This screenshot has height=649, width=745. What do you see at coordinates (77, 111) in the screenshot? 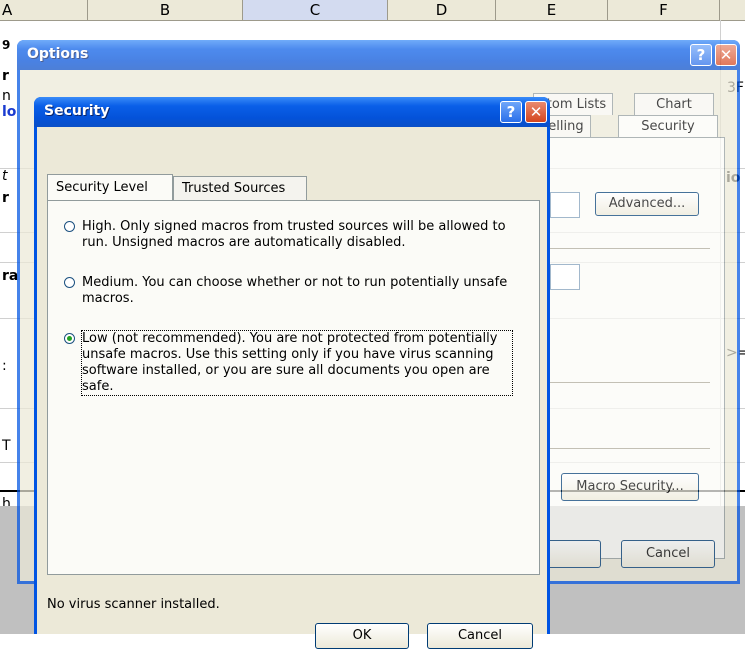
I see `security-title: Security` at bounding box center [77, 111].